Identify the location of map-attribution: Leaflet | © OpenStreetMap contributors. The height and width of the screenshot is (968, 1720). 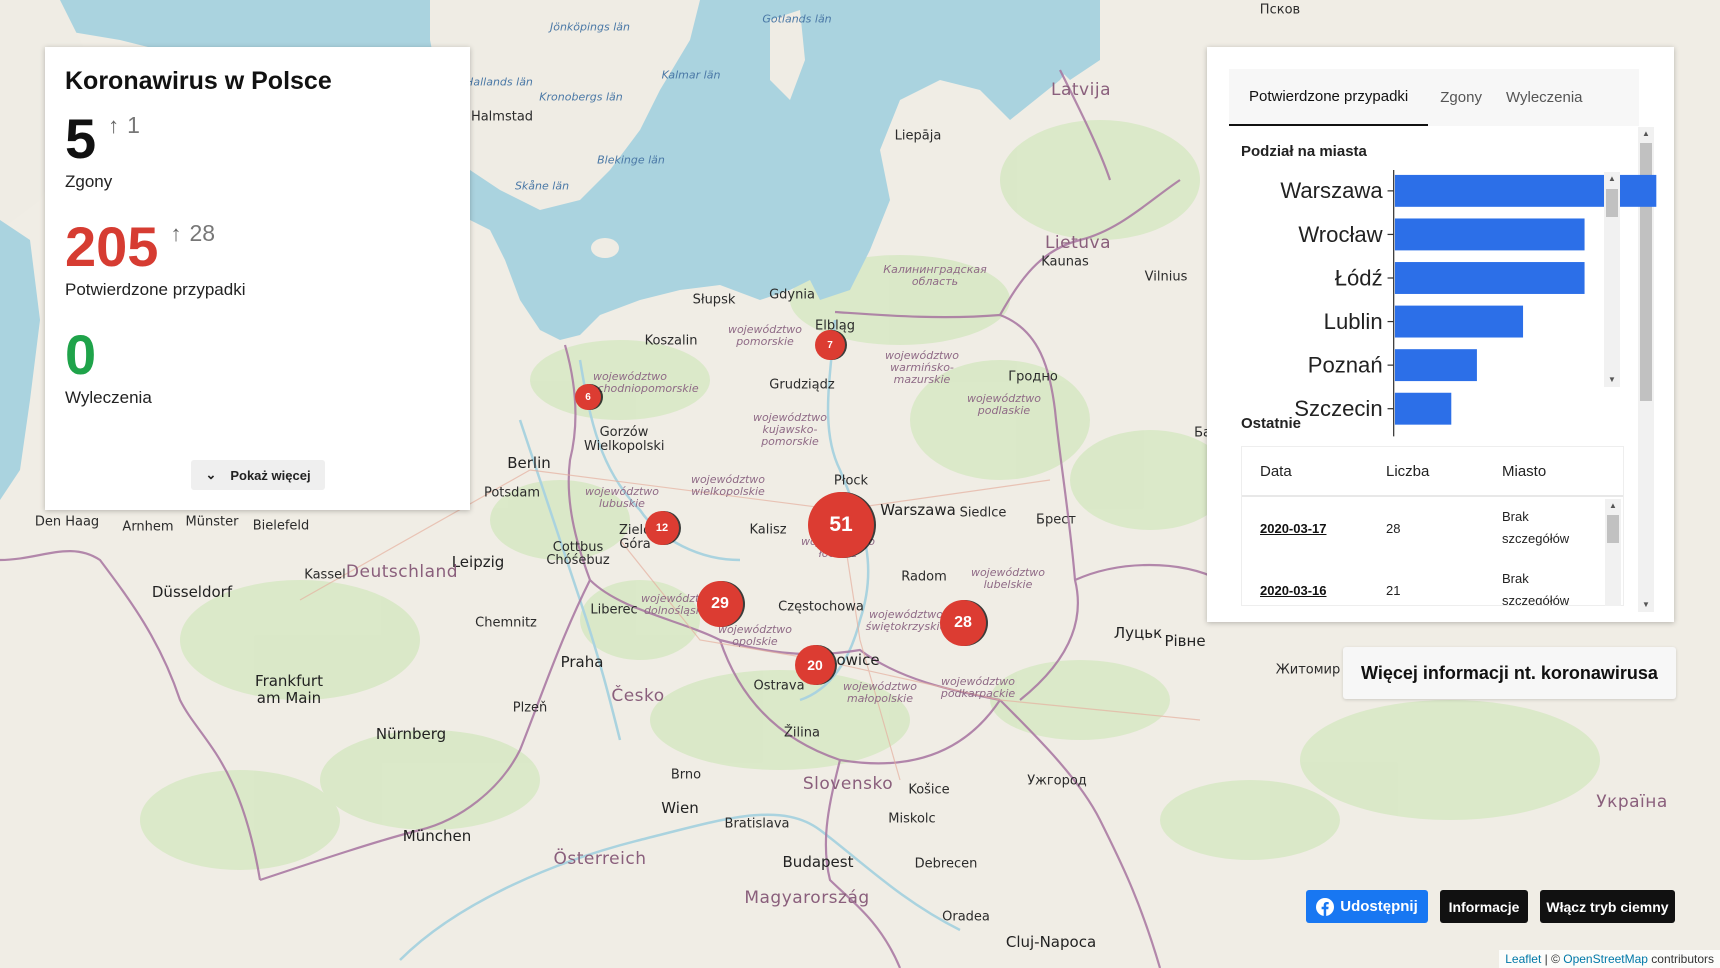
(1609, 959).